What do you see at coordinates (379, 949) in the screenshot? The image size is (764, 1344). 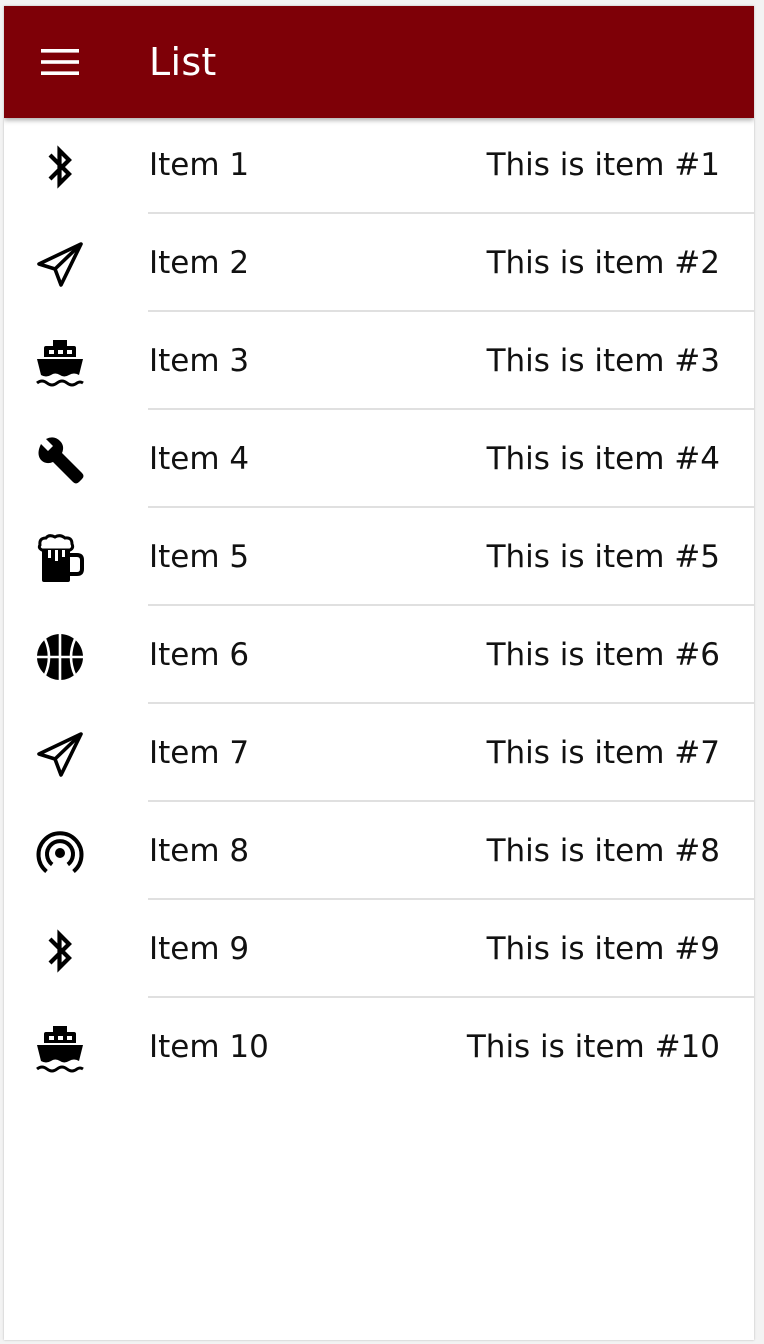 I see `list-item: Item 9 This is item #9` at bounding box center [379, 949].